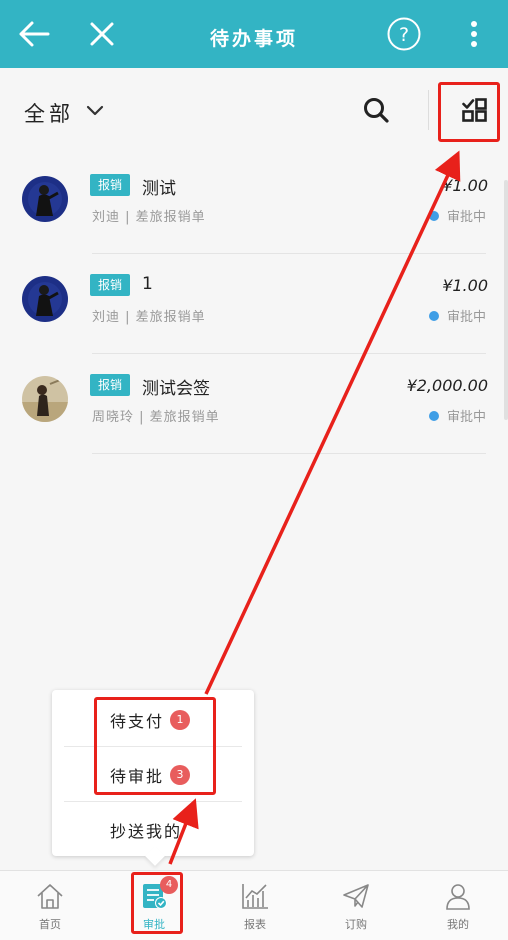 The height and width of the screenshot is (940, 508). I want to click on tab-order: 订购, so click(356, 905).